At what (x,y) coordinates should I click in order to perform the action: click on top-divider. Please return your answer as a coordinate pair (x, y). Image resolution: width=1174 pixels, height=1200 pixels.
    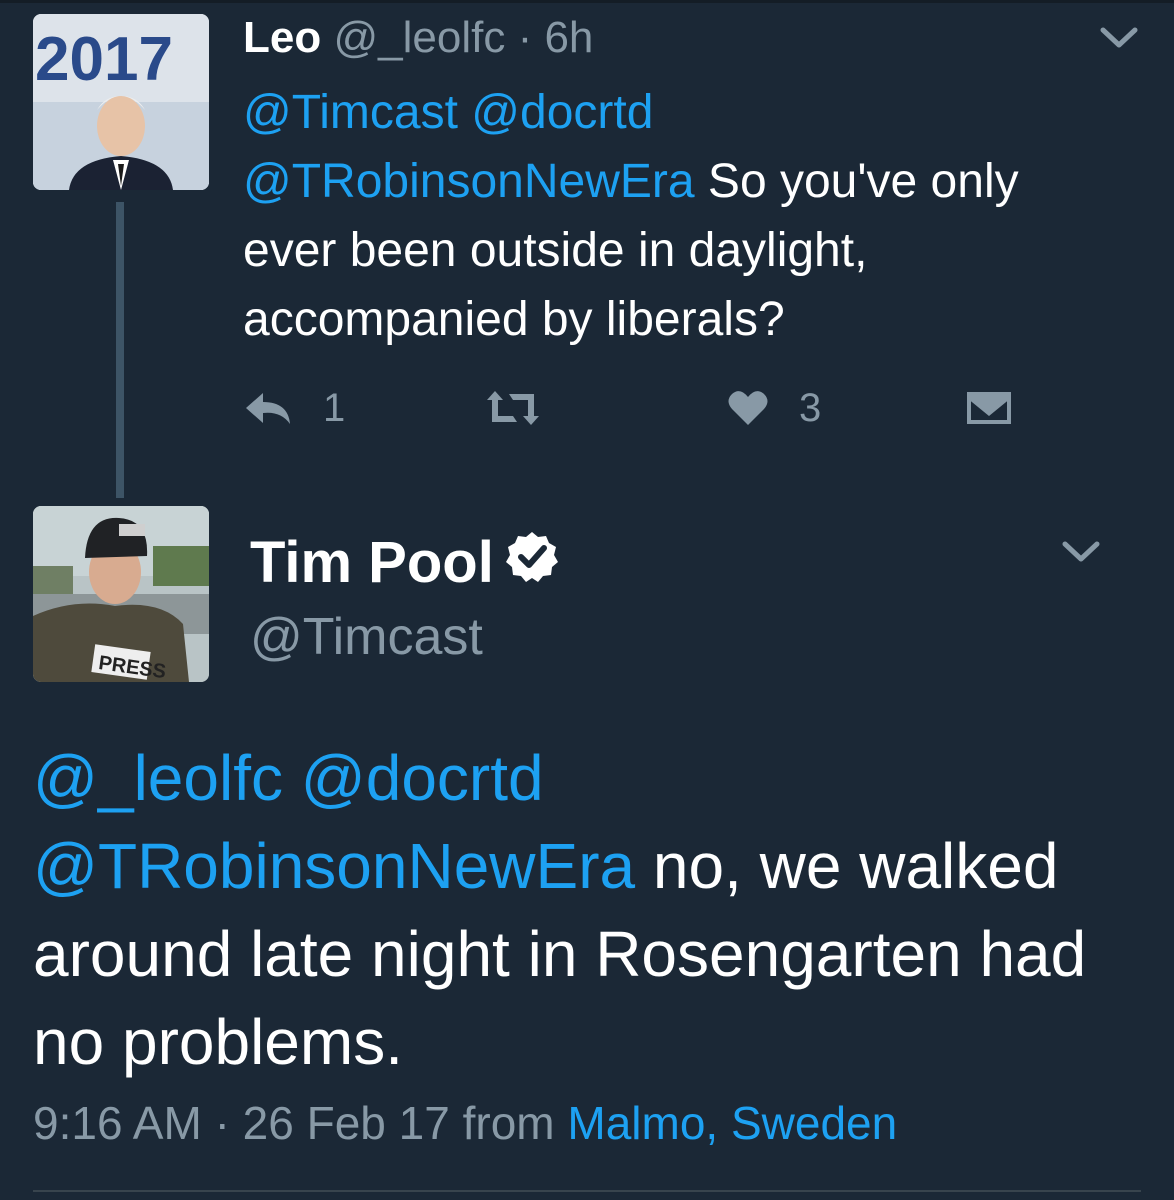
    Looking at the image, I should click on (587, 1).